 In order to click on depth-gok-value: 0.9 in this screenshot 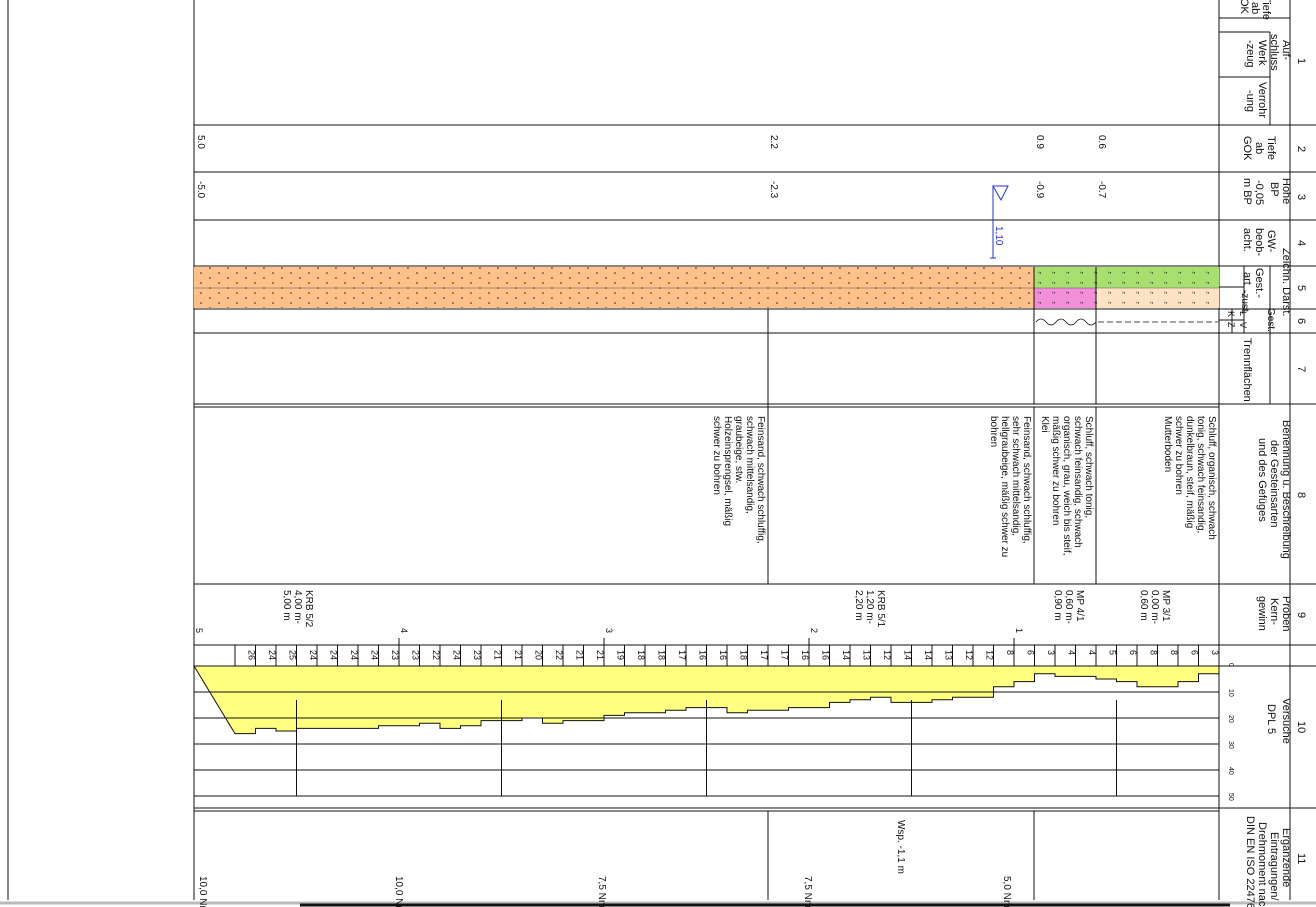, I will do `click(1039, 142)`.